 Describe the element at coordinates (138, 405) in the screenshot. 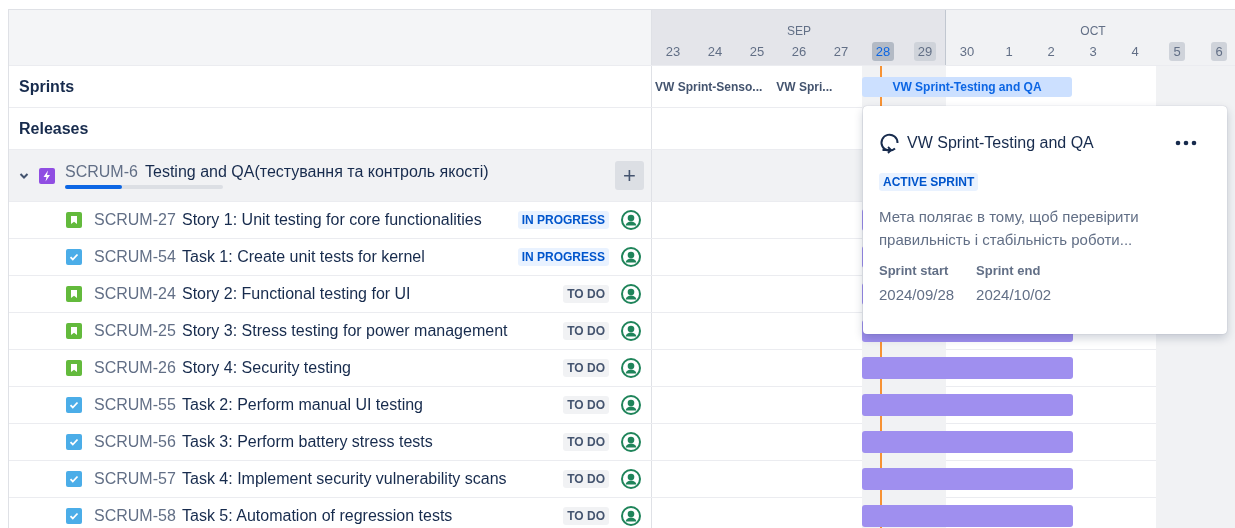

I see `issue-key: SCRUM-55` at that location.